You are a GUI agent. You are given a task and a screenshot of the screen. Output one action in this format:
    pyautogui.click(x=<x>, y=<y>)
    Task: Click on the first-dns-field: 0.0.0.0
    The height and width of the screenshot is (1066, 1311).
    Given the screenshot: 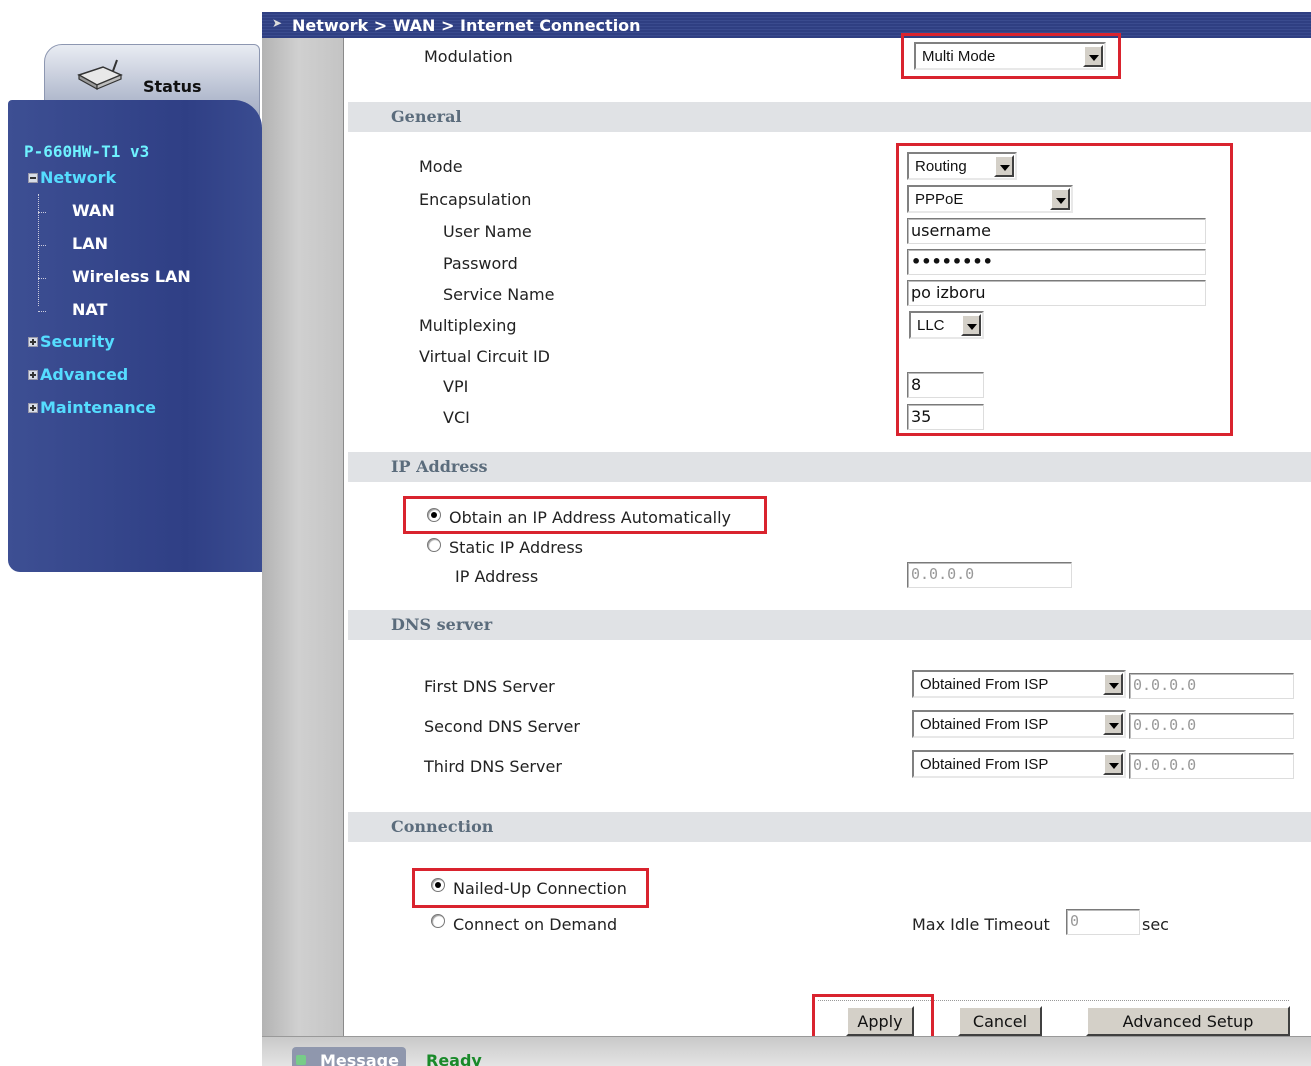 What is the action you would take?
    pyautogui.click(x=1211, y=686)
    